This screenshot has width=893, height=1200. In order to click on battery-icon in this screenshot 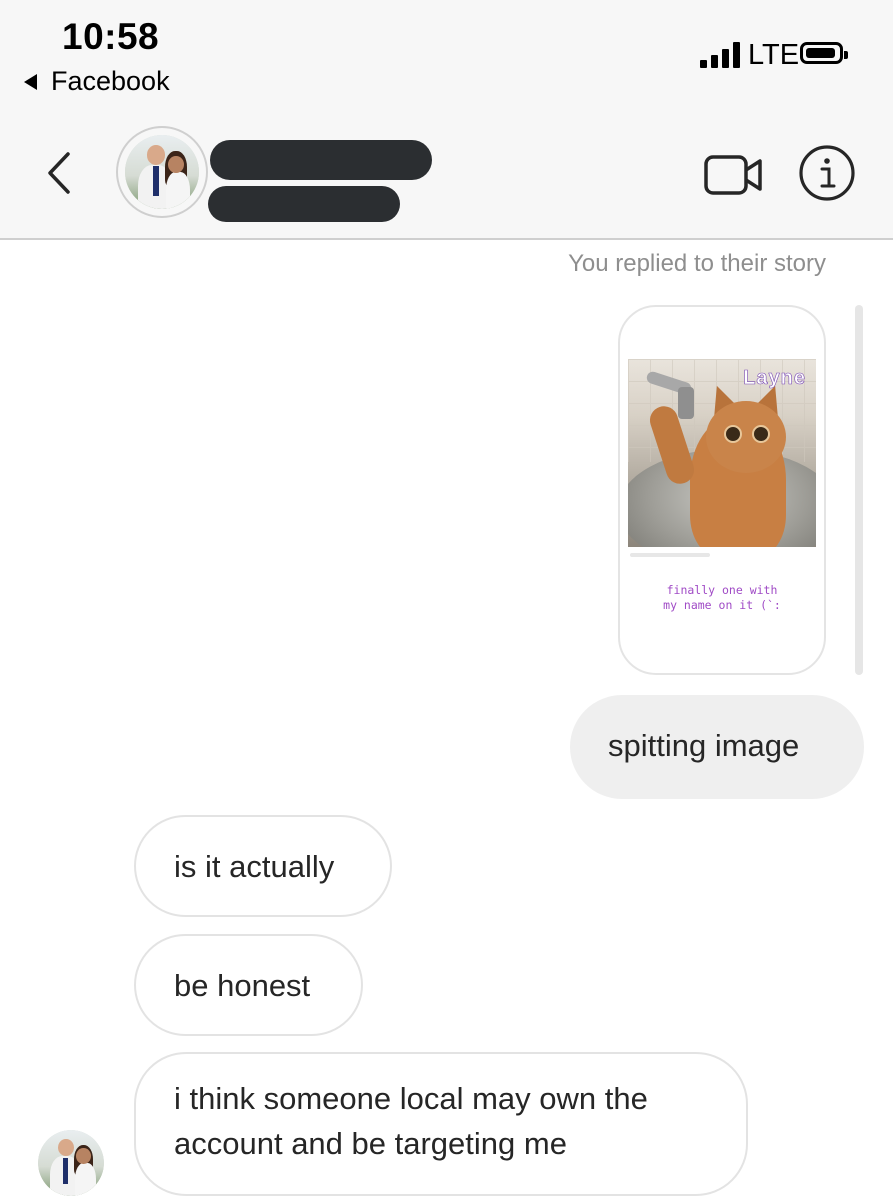, I will do `click(824, 53)`.